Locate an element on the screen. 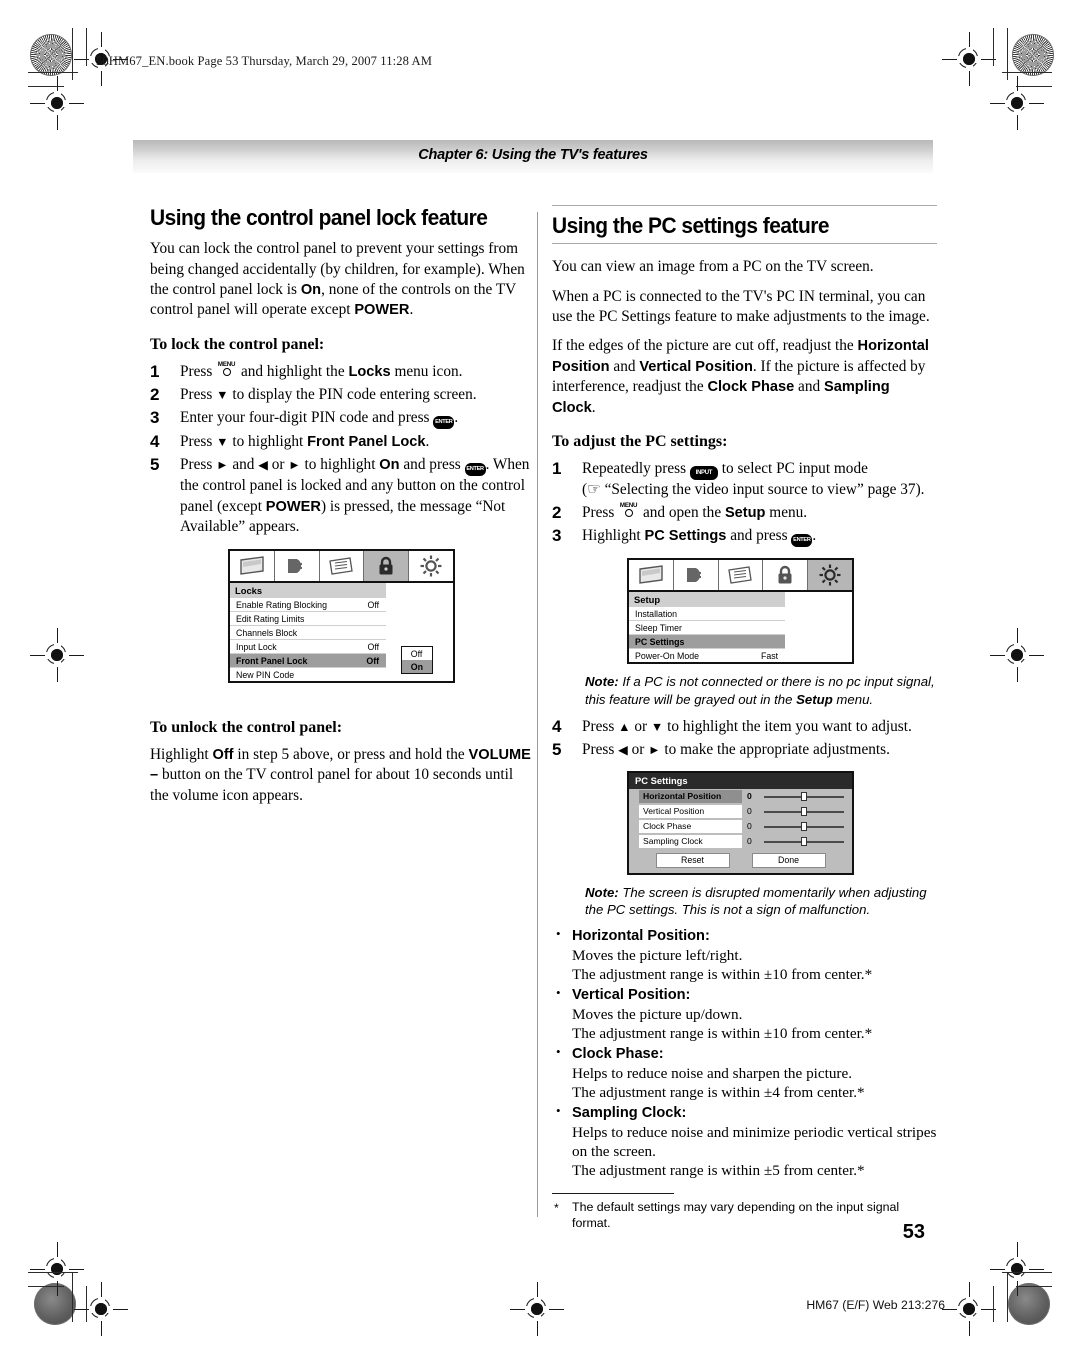 The image size is (1080, 1349). done-button: Done is located at coordinates (788, 860).